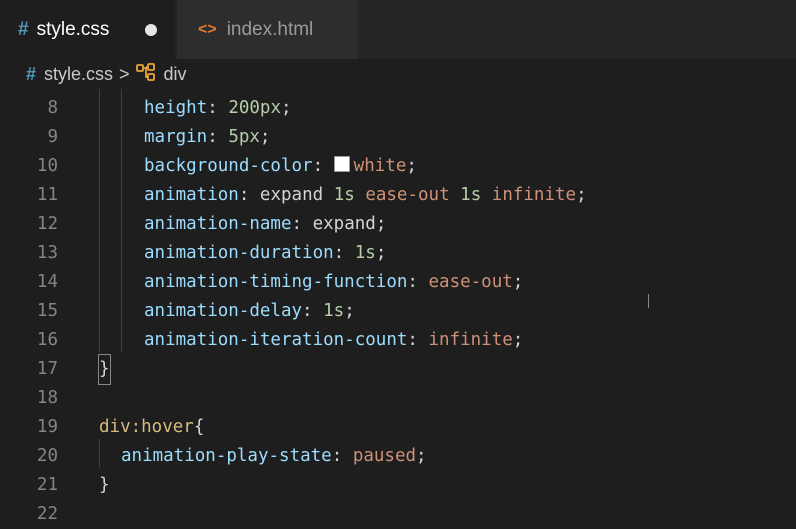  I want to click on matched-brace: }, so click(104, 369).